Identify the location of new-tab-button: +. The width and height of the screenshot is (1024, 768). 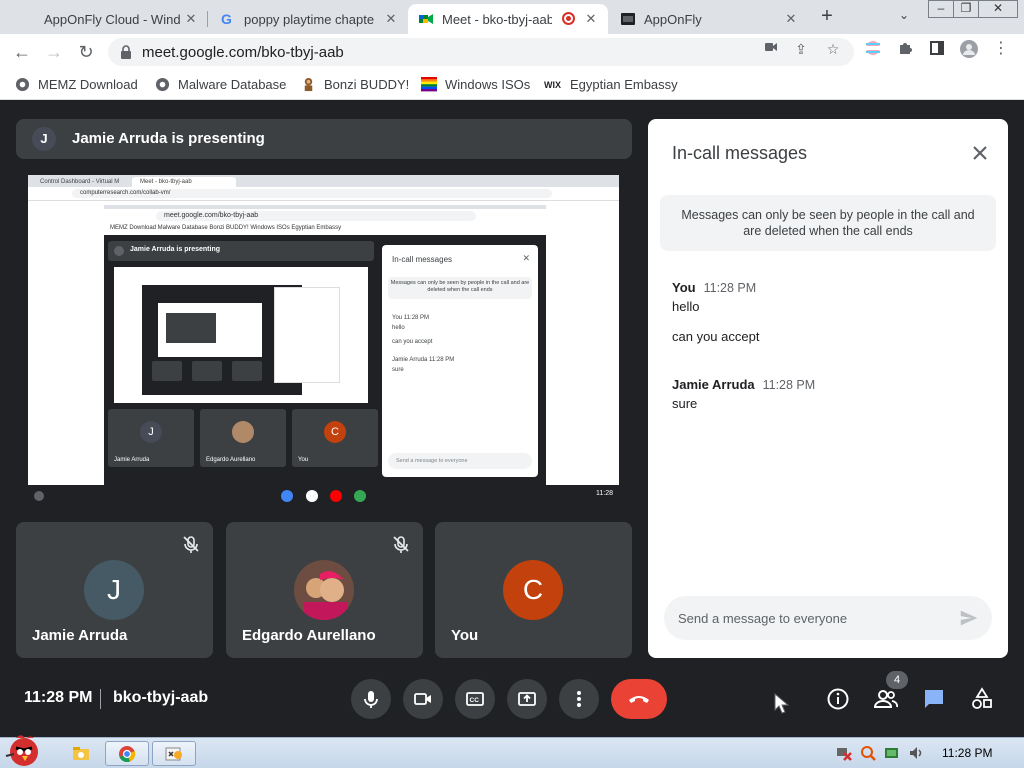
(827, 17).